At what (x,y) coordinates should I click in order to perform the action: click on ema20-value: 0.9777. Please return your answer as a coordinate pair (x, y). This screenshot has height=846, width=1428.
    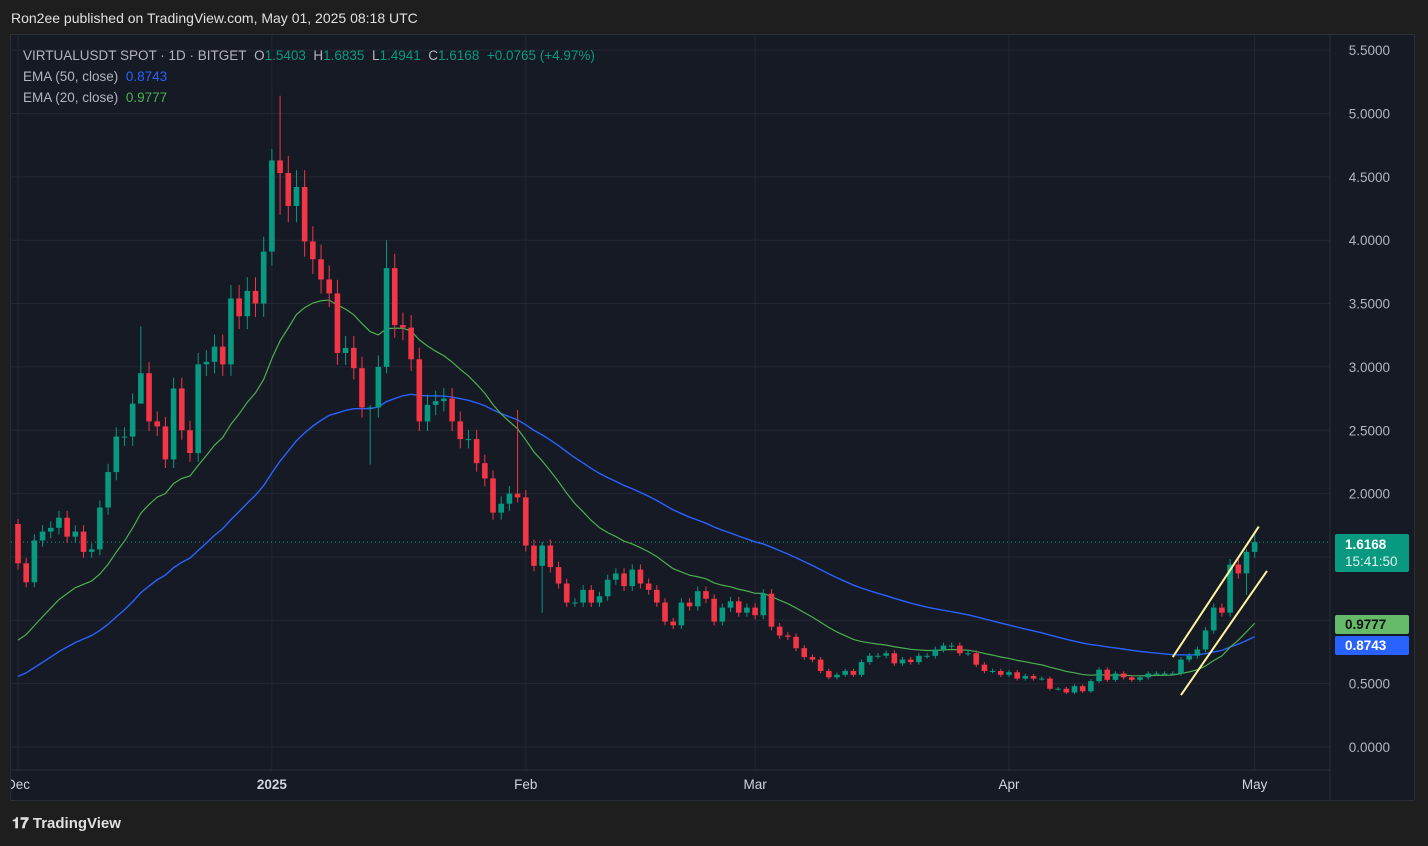
    Looking at the image, I should click on (146, 97).